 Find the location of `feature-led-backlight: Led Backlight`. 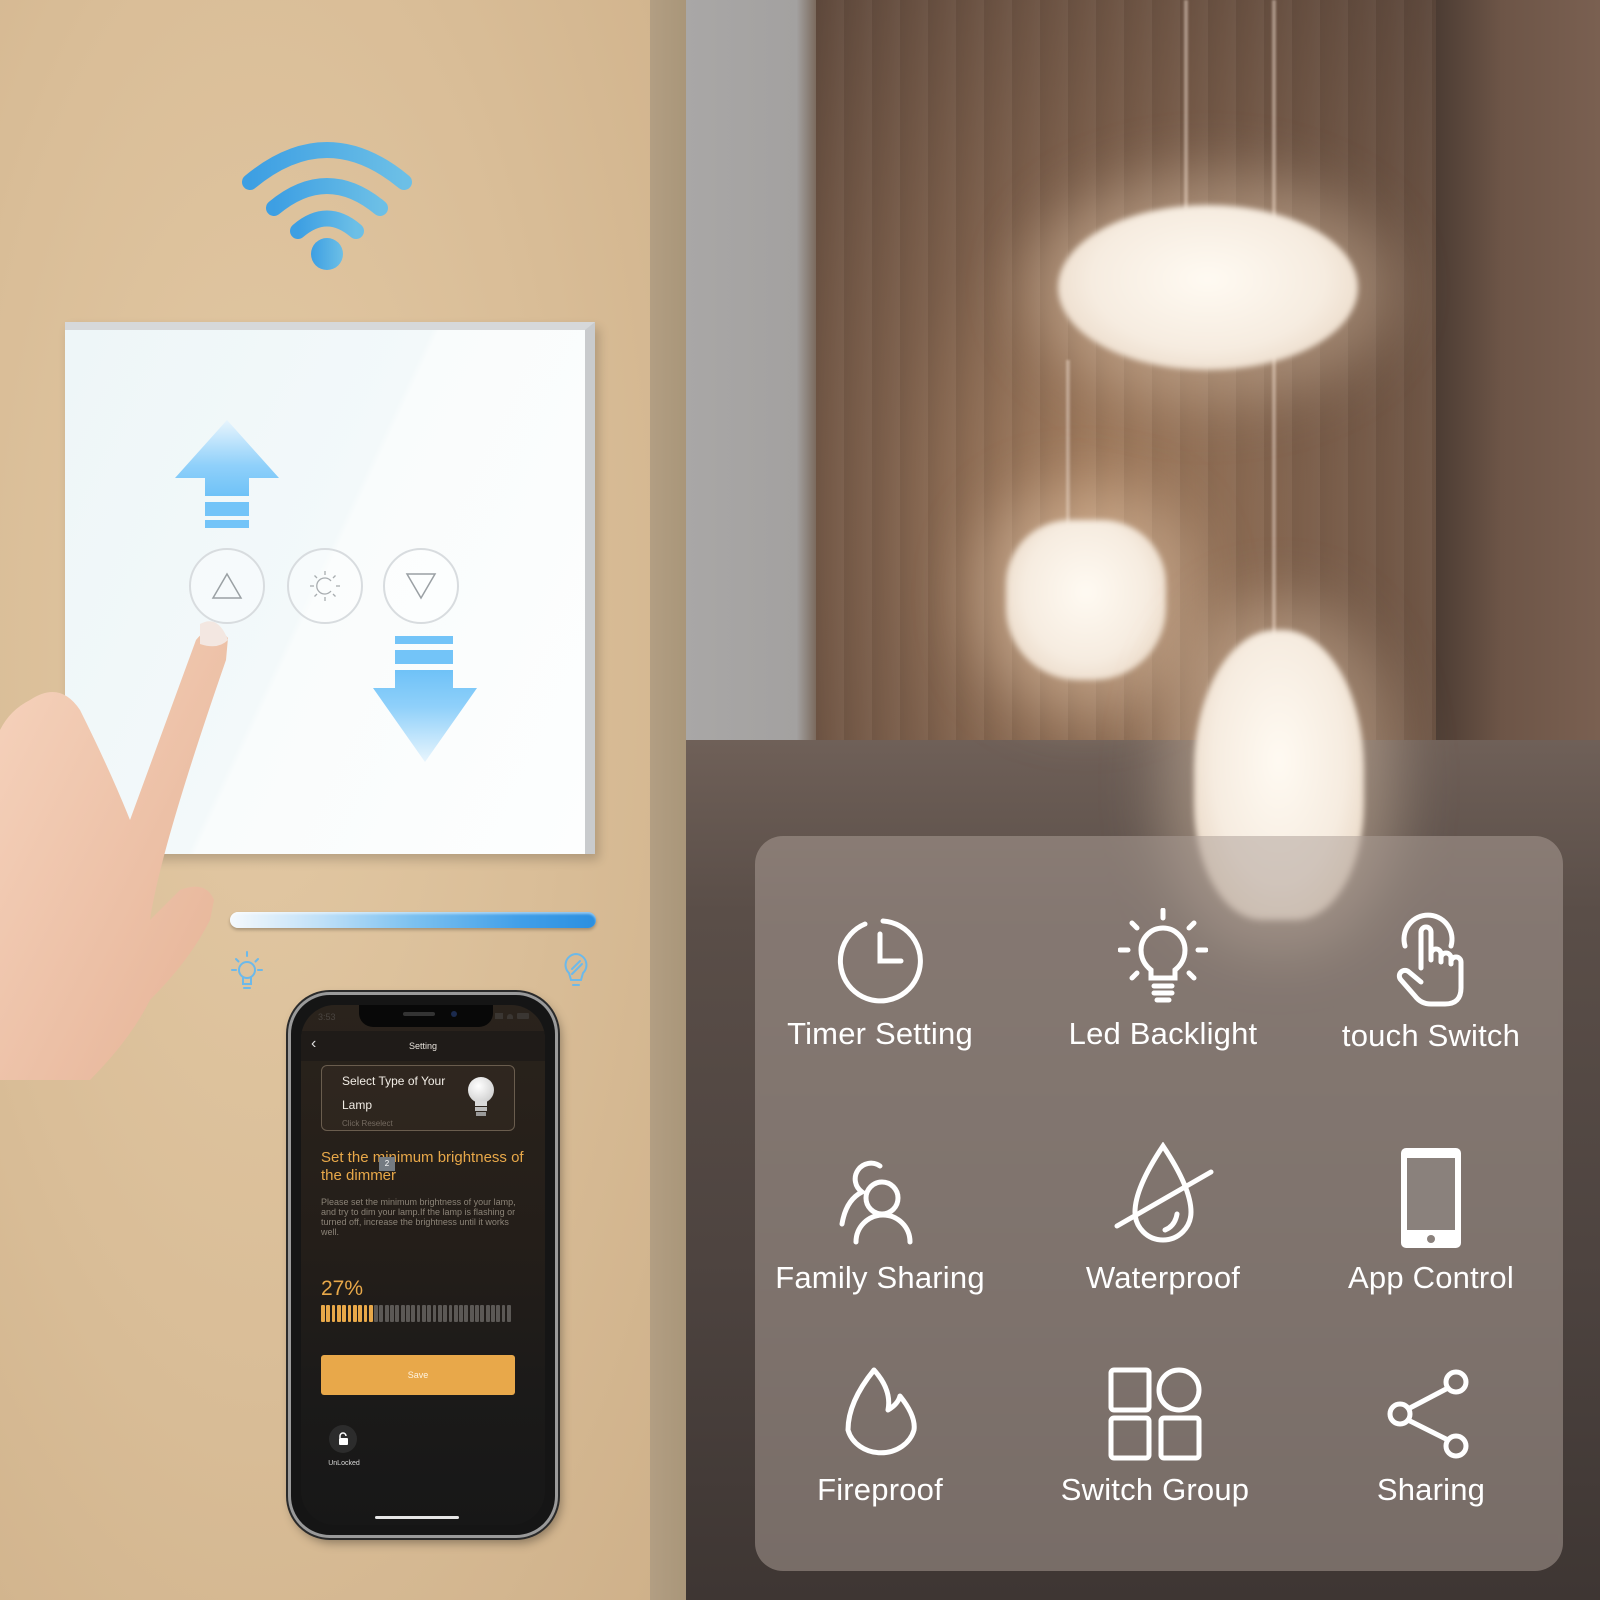

feature-led-backlight: Led Backlight is located at coordinates (1163, 980).